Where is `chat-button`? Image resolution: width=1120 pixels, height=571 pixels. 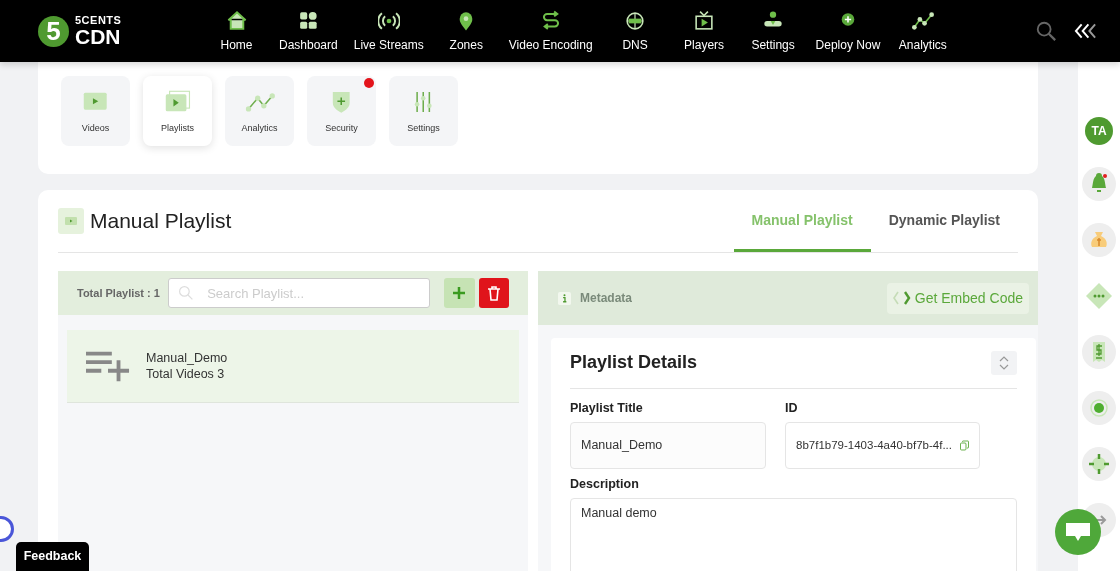
chat-button is located at coordinates (1078, 532).